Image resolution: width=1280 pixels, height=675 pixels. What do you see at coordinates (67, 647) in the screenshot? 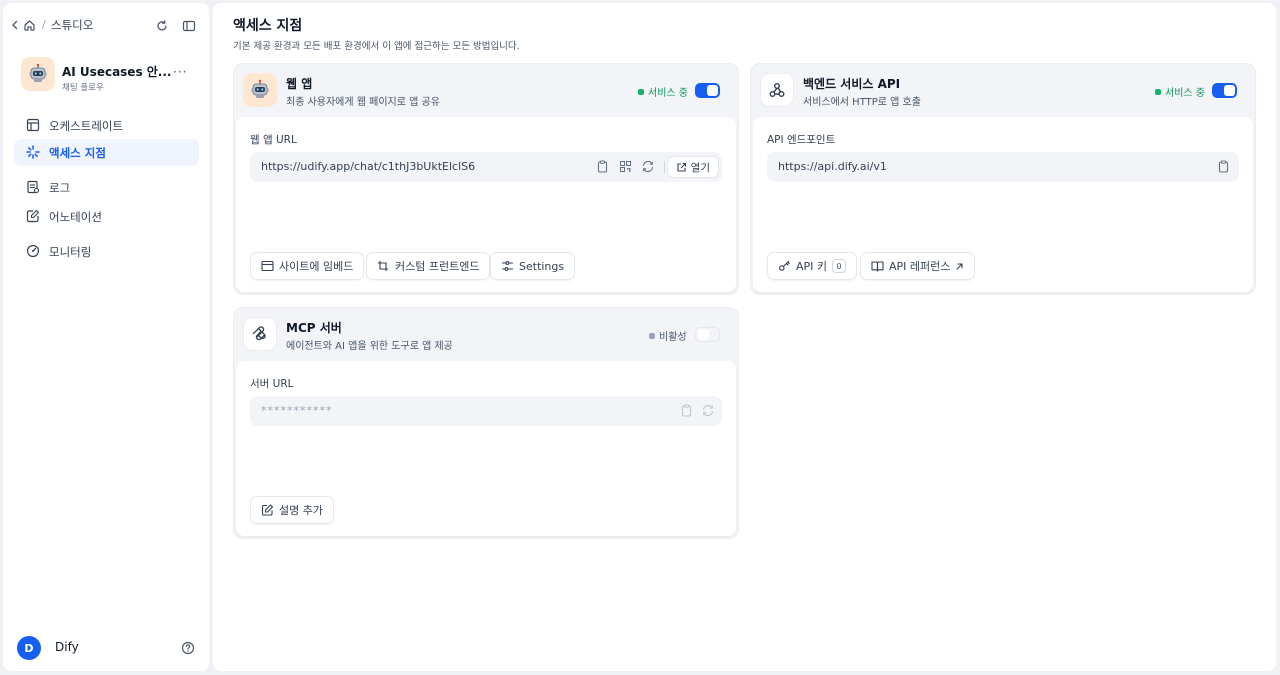
I see `user-name: Dify` at bounding box center [67, 647].